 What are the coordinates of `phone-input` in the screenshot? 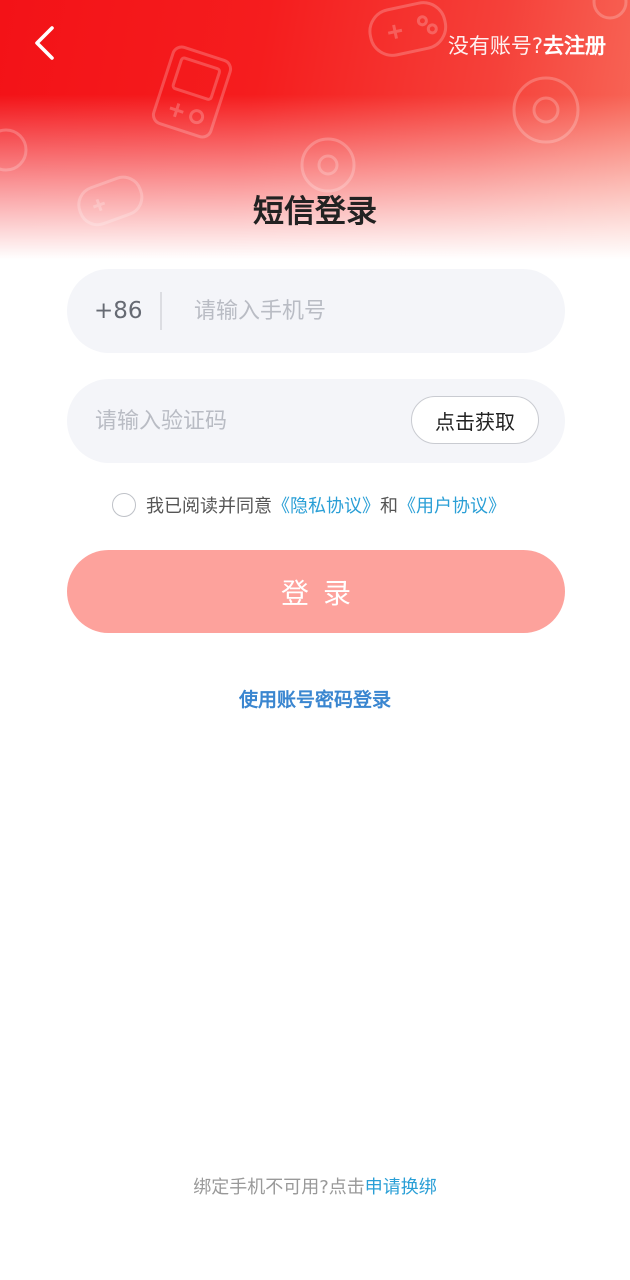 It's located at (354, 311).